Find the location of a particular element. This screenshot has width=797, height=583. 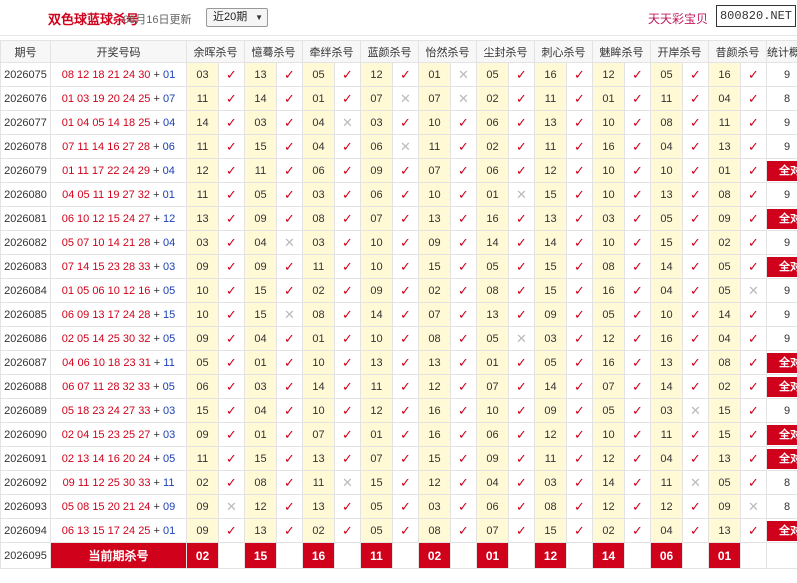

current-period-cell: 2026095 is located at coordinates (25, 555).